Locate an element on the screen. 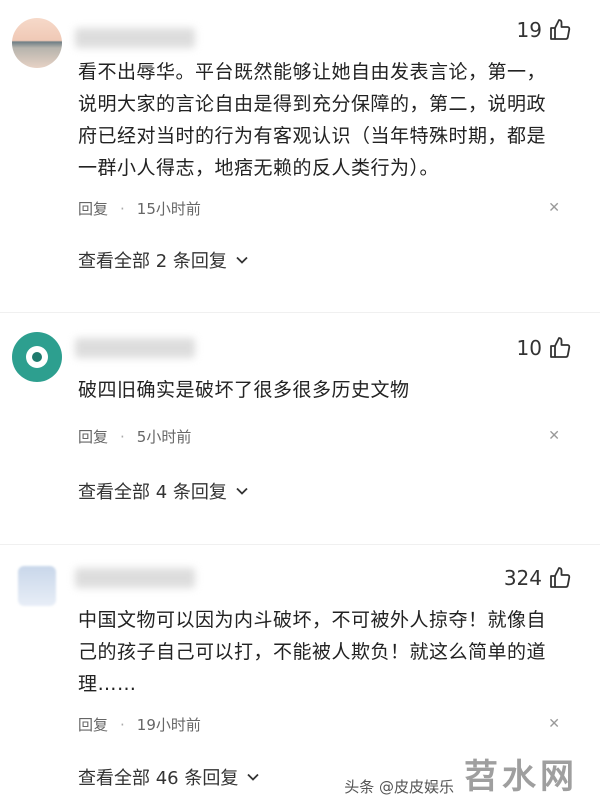 This screenshot has height=804, width=600. like-button: 10 is located at coordinates (544, 348).